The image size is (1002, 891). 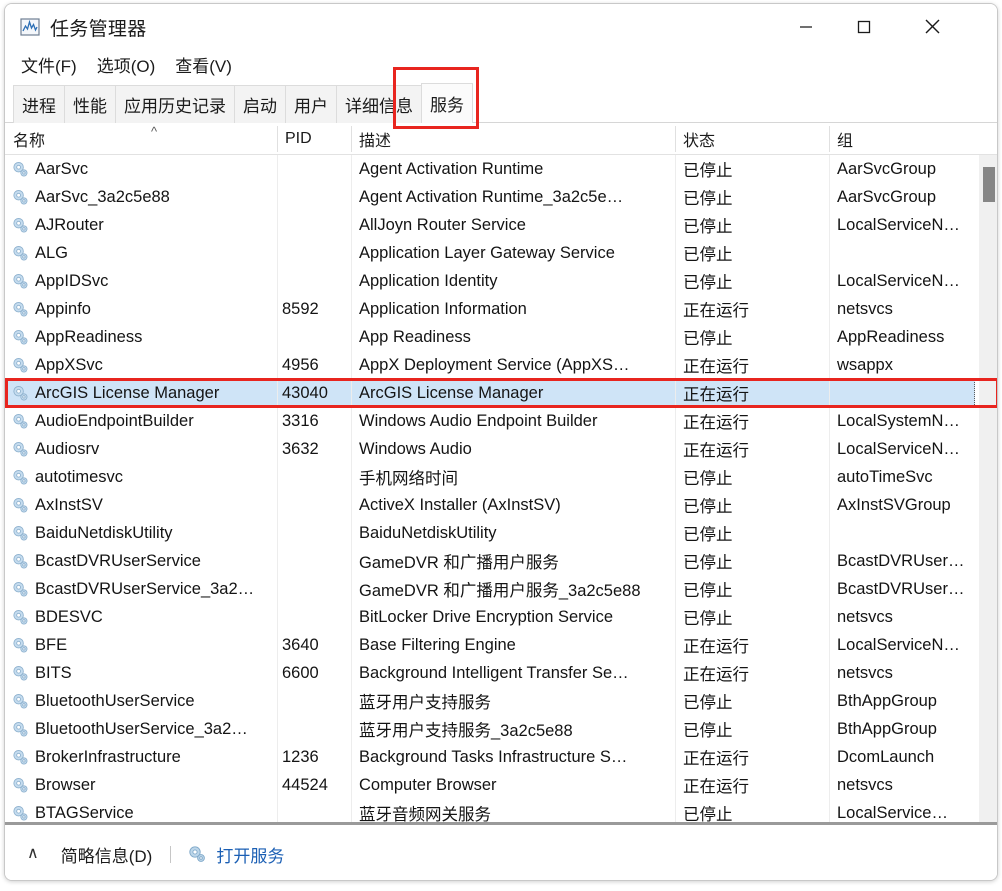 What do you see at coordinates (902, 138) in the screenshot?
I see `column-header-group: 组` at bounding box center [902, 138].